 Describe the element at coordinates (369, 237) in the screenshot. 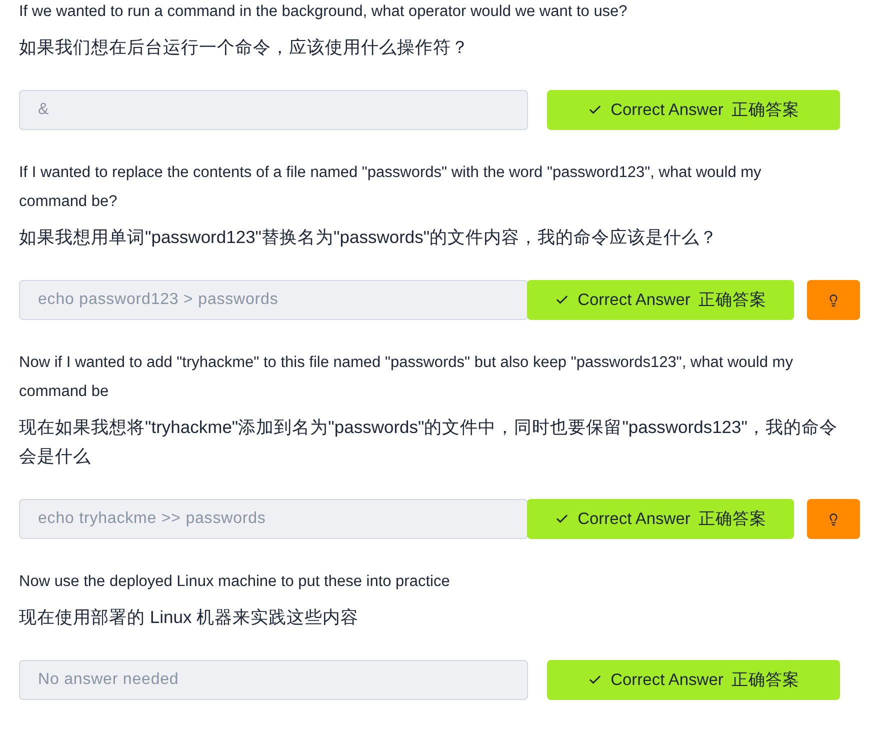

I see `question-text: 如果我想用单词"password123"替换名为"passwords"的文件内容，我的命令应该是什么？` at that location.